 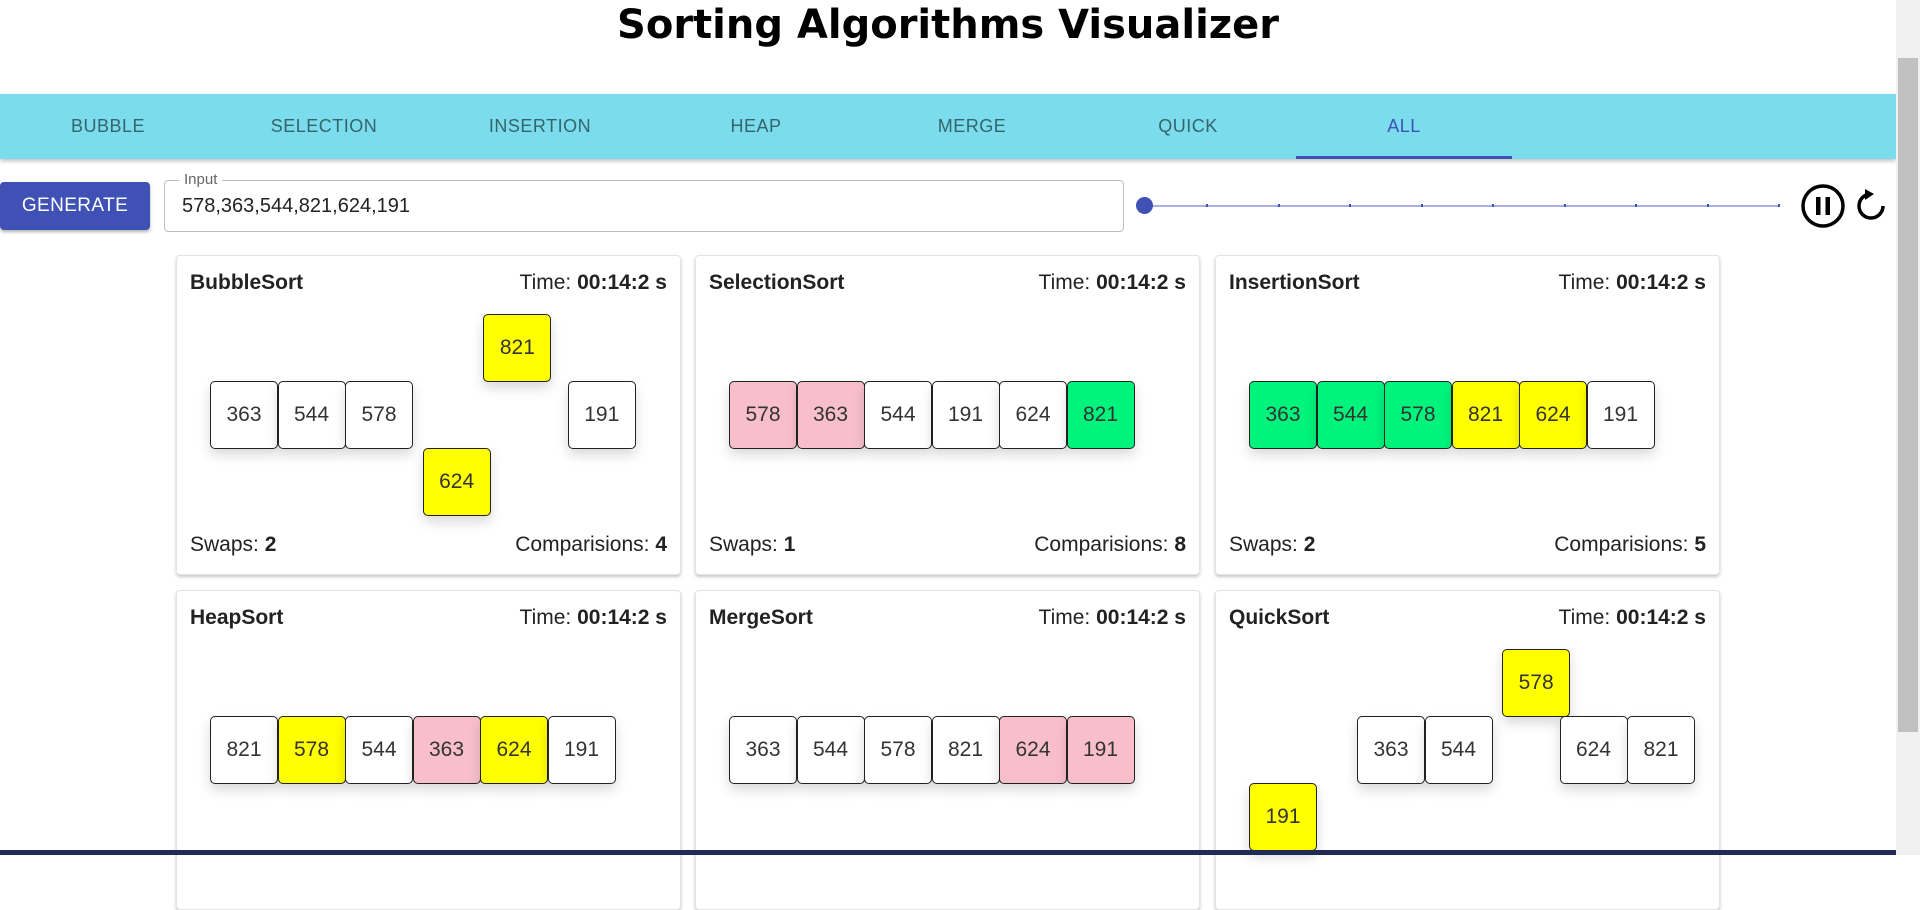 What do you see at coordinates (540, 126) in the screenshot?
I see `tab-insertion: INSERTION` at bounding box center [540, 126].